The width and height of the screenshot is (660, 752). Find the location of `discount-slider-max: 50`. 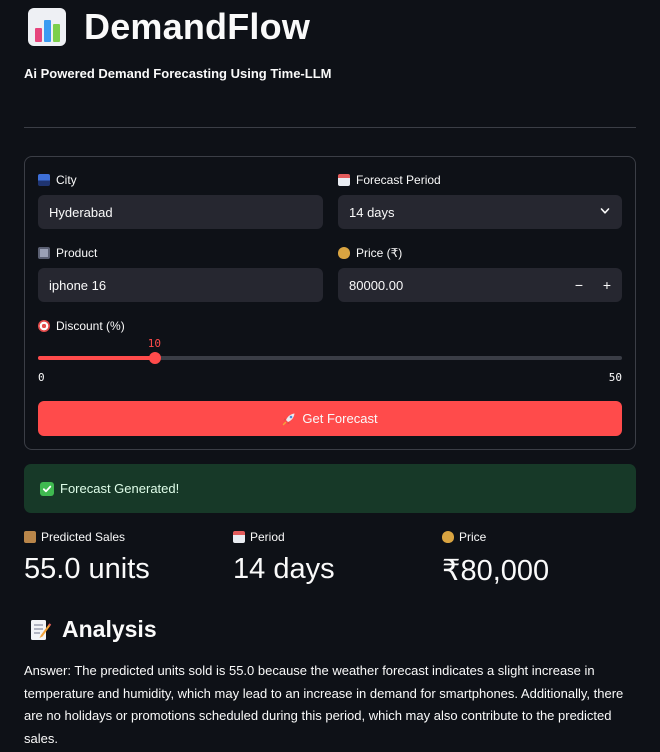

discount-slider-max: 50 is located at coordinates (615, 377).